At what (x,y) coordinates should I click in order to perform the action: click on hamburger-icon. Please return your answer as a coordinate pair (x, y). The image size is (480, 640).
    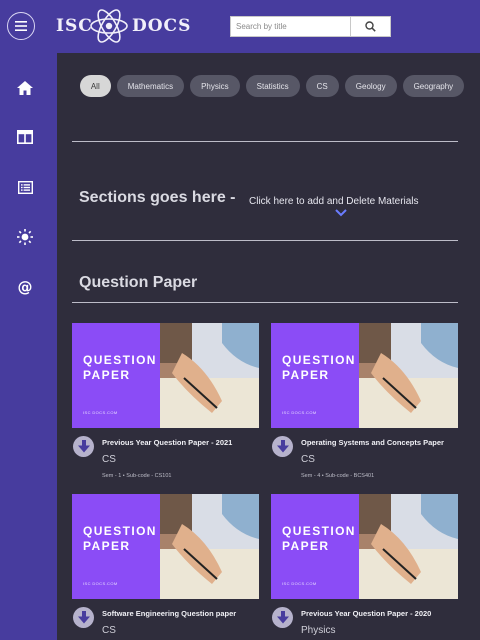
    Looking at the image, I should click on (21, 26).